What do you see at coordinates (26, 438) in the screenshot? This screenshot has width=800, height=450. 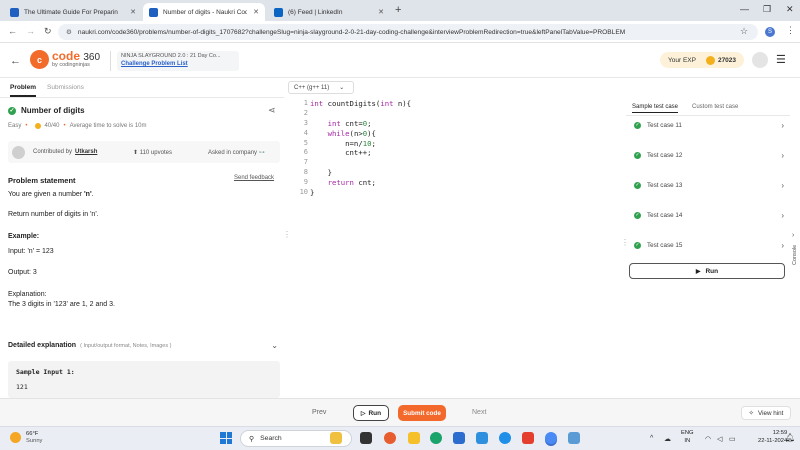 I see `weather-widget: 66°F Sunny` at bounding box center [26, 438].